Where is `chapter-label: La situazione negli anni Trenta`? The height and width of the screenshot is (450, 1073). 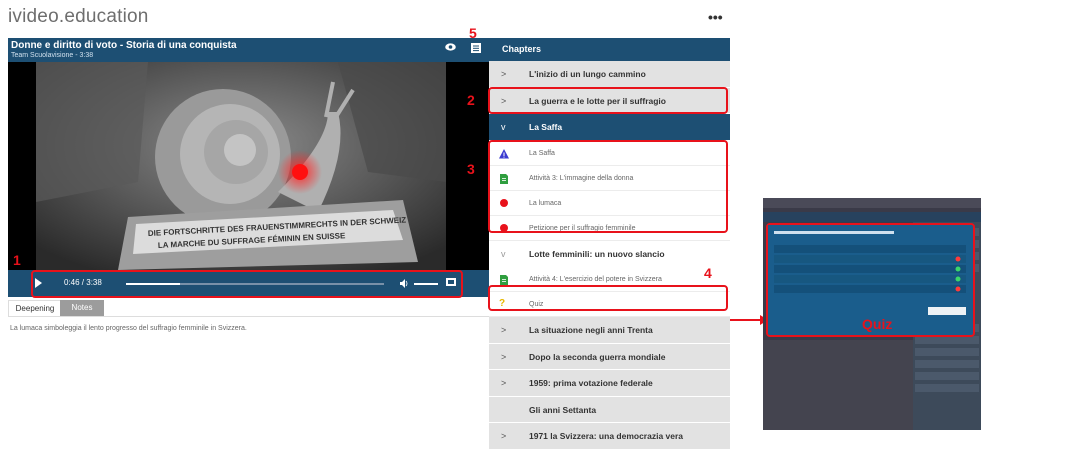 chapter-label: La situazione negli anni Trenta is located at coordinates (591, 330).